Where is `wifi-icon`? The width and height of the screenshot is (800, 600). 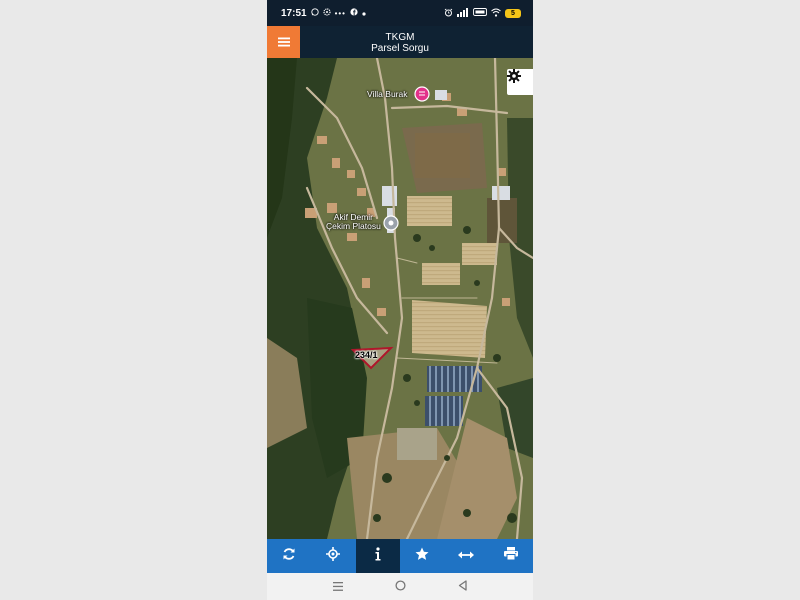
wifi-icon is located at coordinates (496, 13).